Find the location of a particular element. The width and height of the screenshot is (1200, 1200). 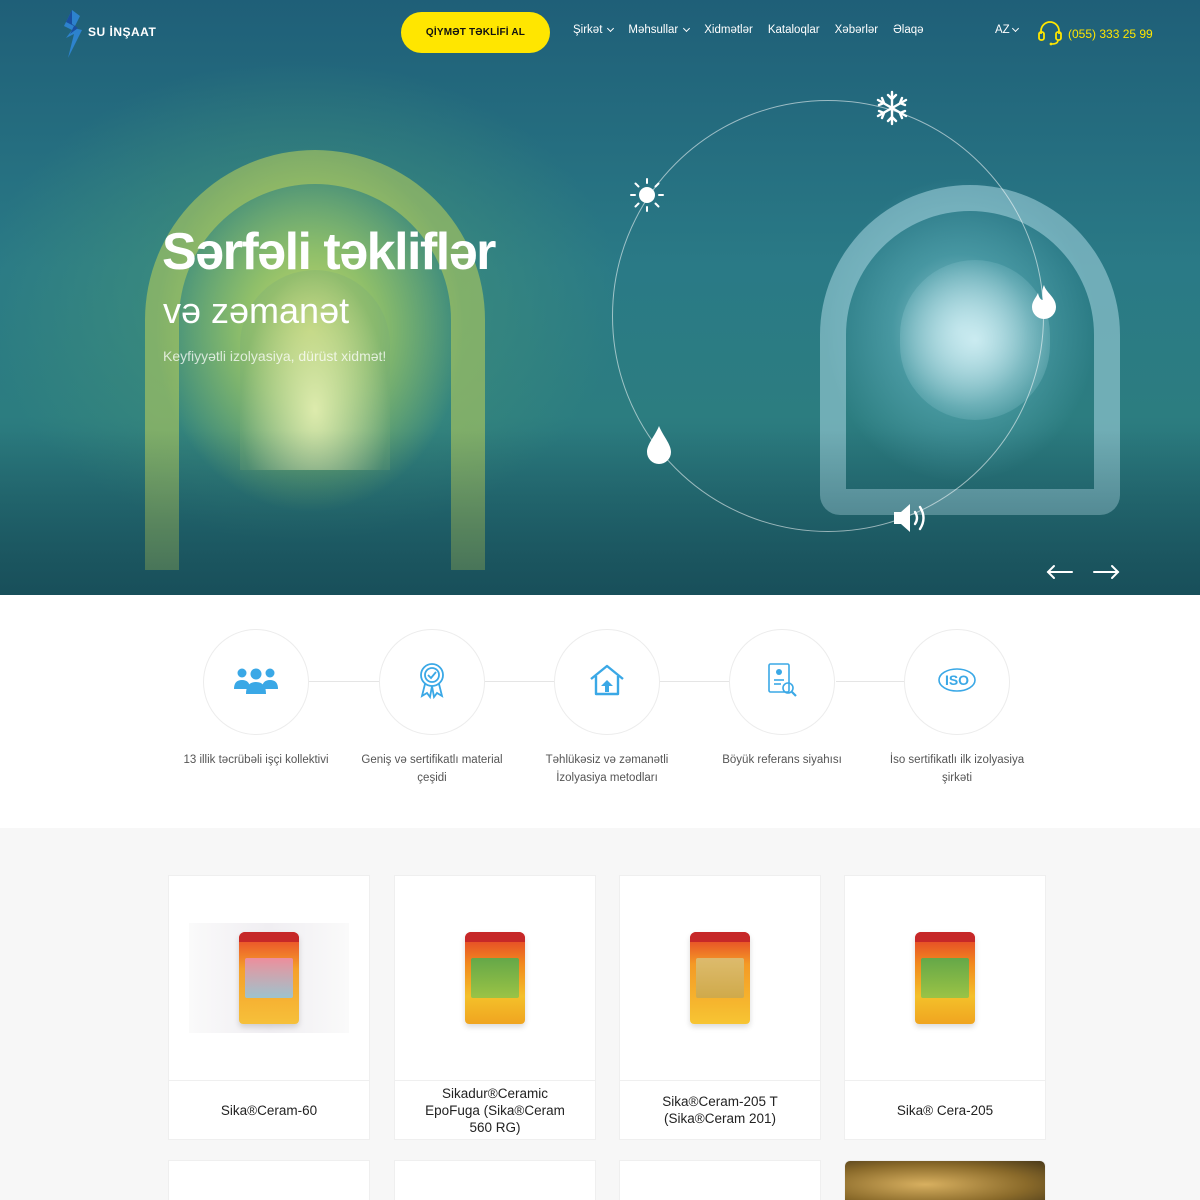

nav-item-news: Xəbərlər is located at coordinates (856, 30).